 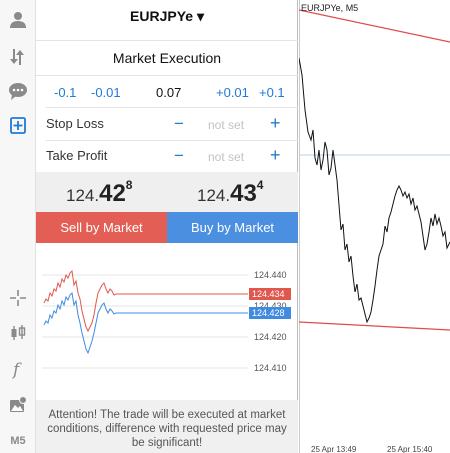 I want to click on execution-type: Market Execution, so click(x=167, y=58).